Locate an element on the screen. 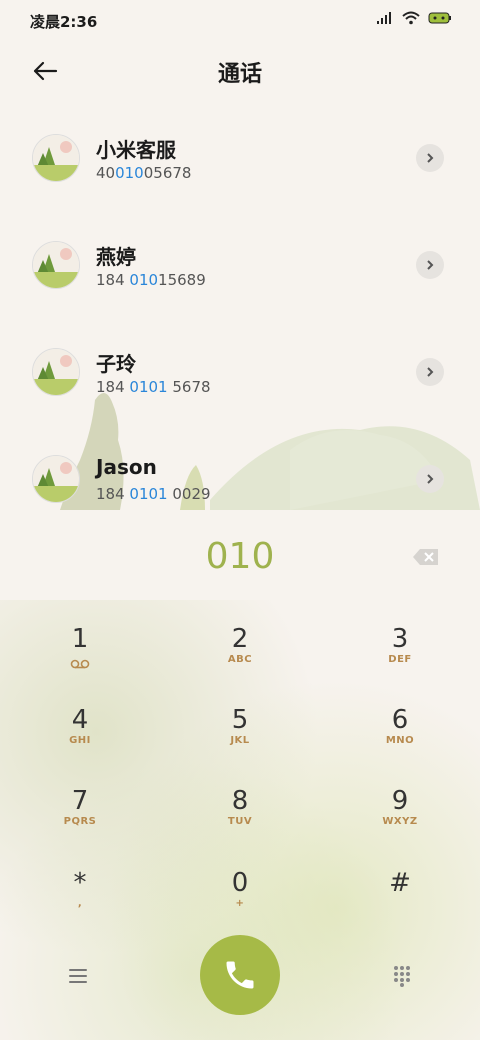 Image resolution: width=480 pixels, height=1040 pixels. status-bar: 凌晨2:36 is located at coordinates (240, 20).